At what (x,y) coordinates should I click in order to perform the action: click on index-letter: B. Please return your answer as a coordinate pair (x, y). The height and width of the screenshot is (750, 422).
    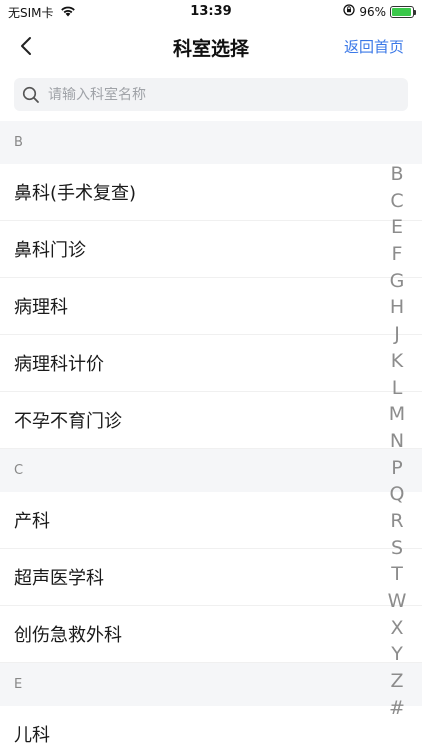
    Looking at the image, I should click on (397, 174).